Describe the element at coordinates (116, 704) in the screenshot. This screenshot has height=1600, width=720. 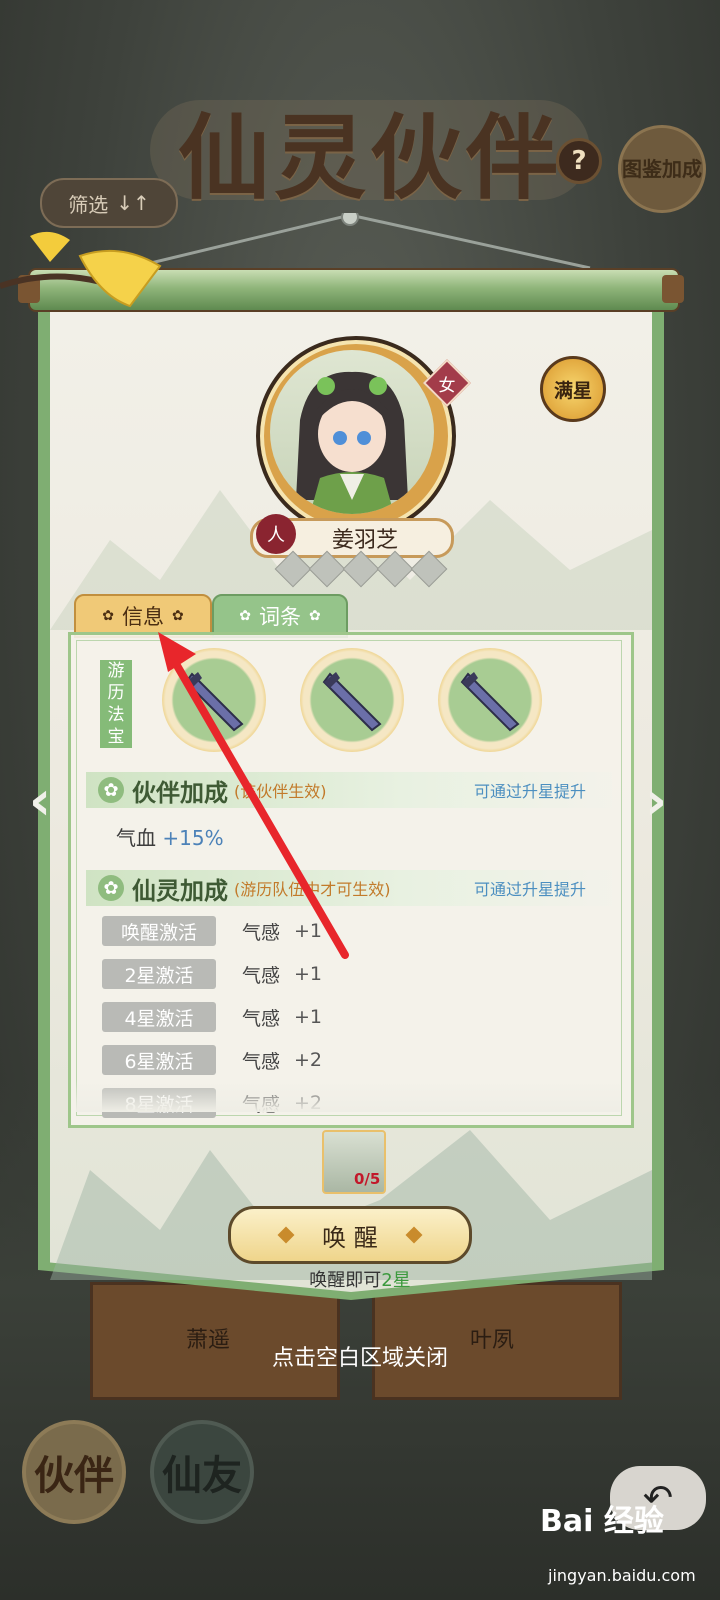
I see `travel-treasure-label: 游历法宝` at that location.